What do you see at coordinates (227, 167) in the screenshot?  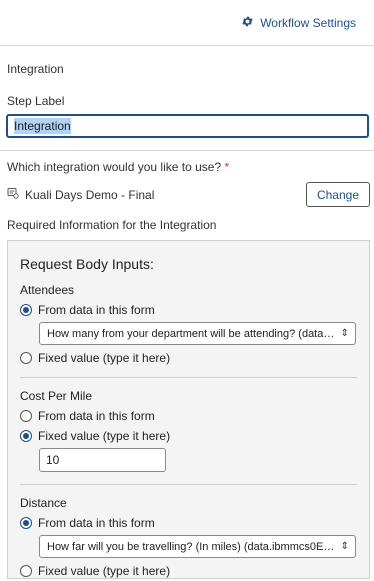 I see `required-marker: *` at bounding box center [227, 167].